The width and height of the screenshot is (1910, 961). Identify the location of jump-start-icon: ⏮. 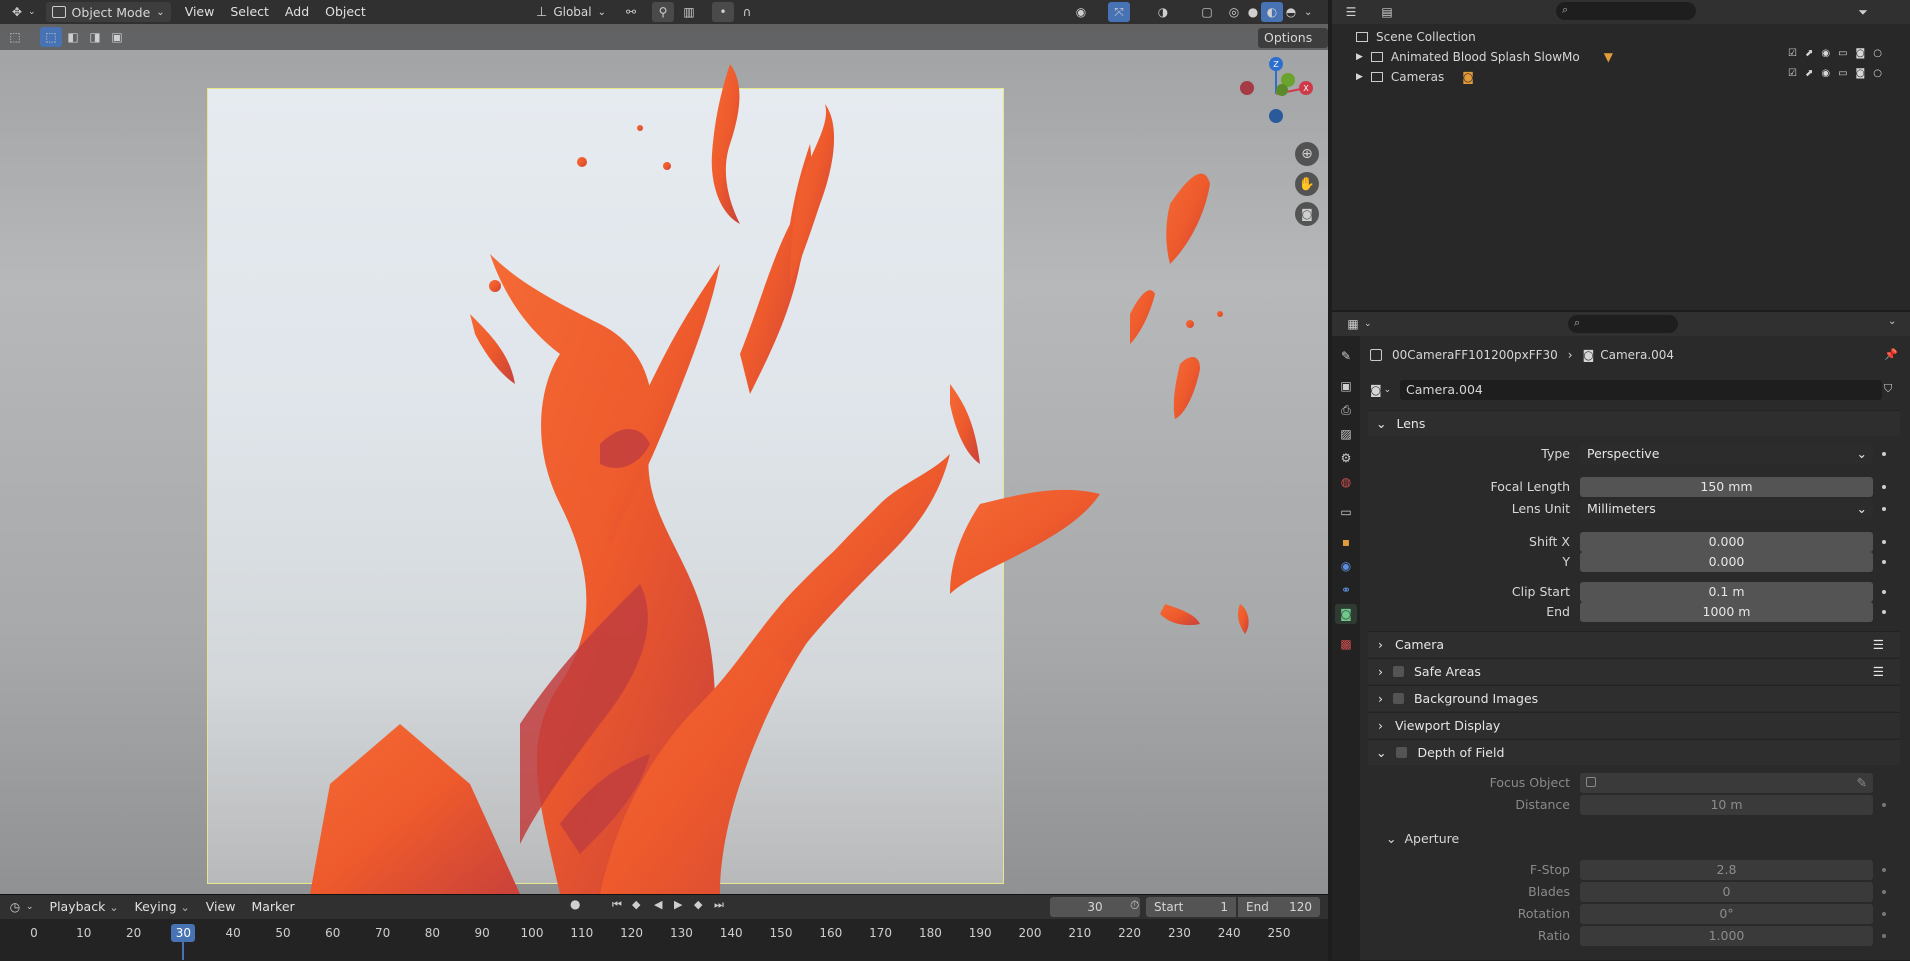
(617, 905).